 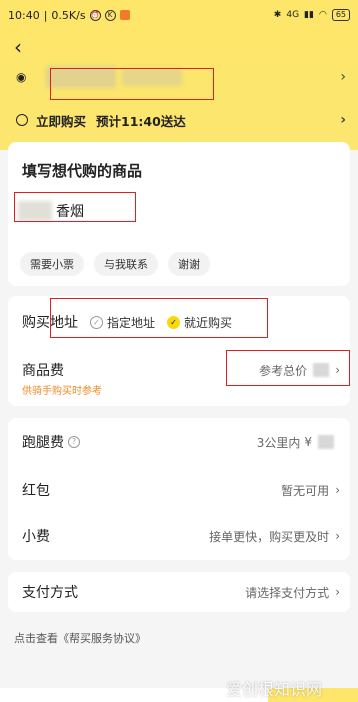 I want to click on help-icon: ?, so click(x=74, y=442).